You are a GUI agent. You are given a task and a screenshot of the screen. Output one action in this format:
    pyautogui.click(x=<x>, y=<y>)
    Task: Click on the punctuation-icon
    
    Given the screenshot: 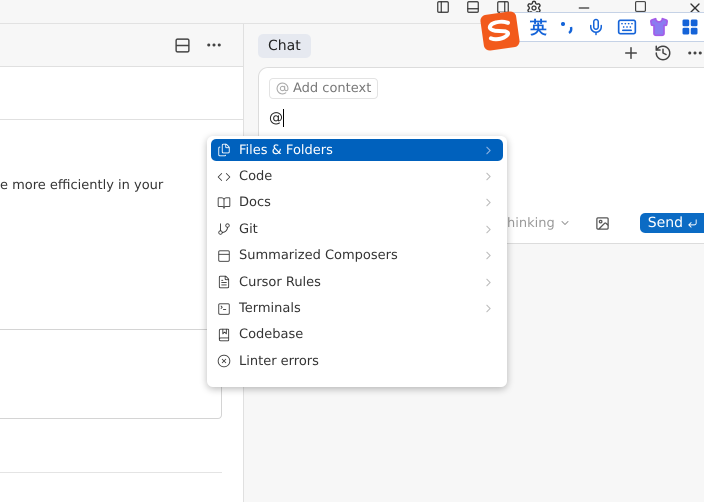 What is the action you would take?
    pyautogui.click(x=567, y=27)
    